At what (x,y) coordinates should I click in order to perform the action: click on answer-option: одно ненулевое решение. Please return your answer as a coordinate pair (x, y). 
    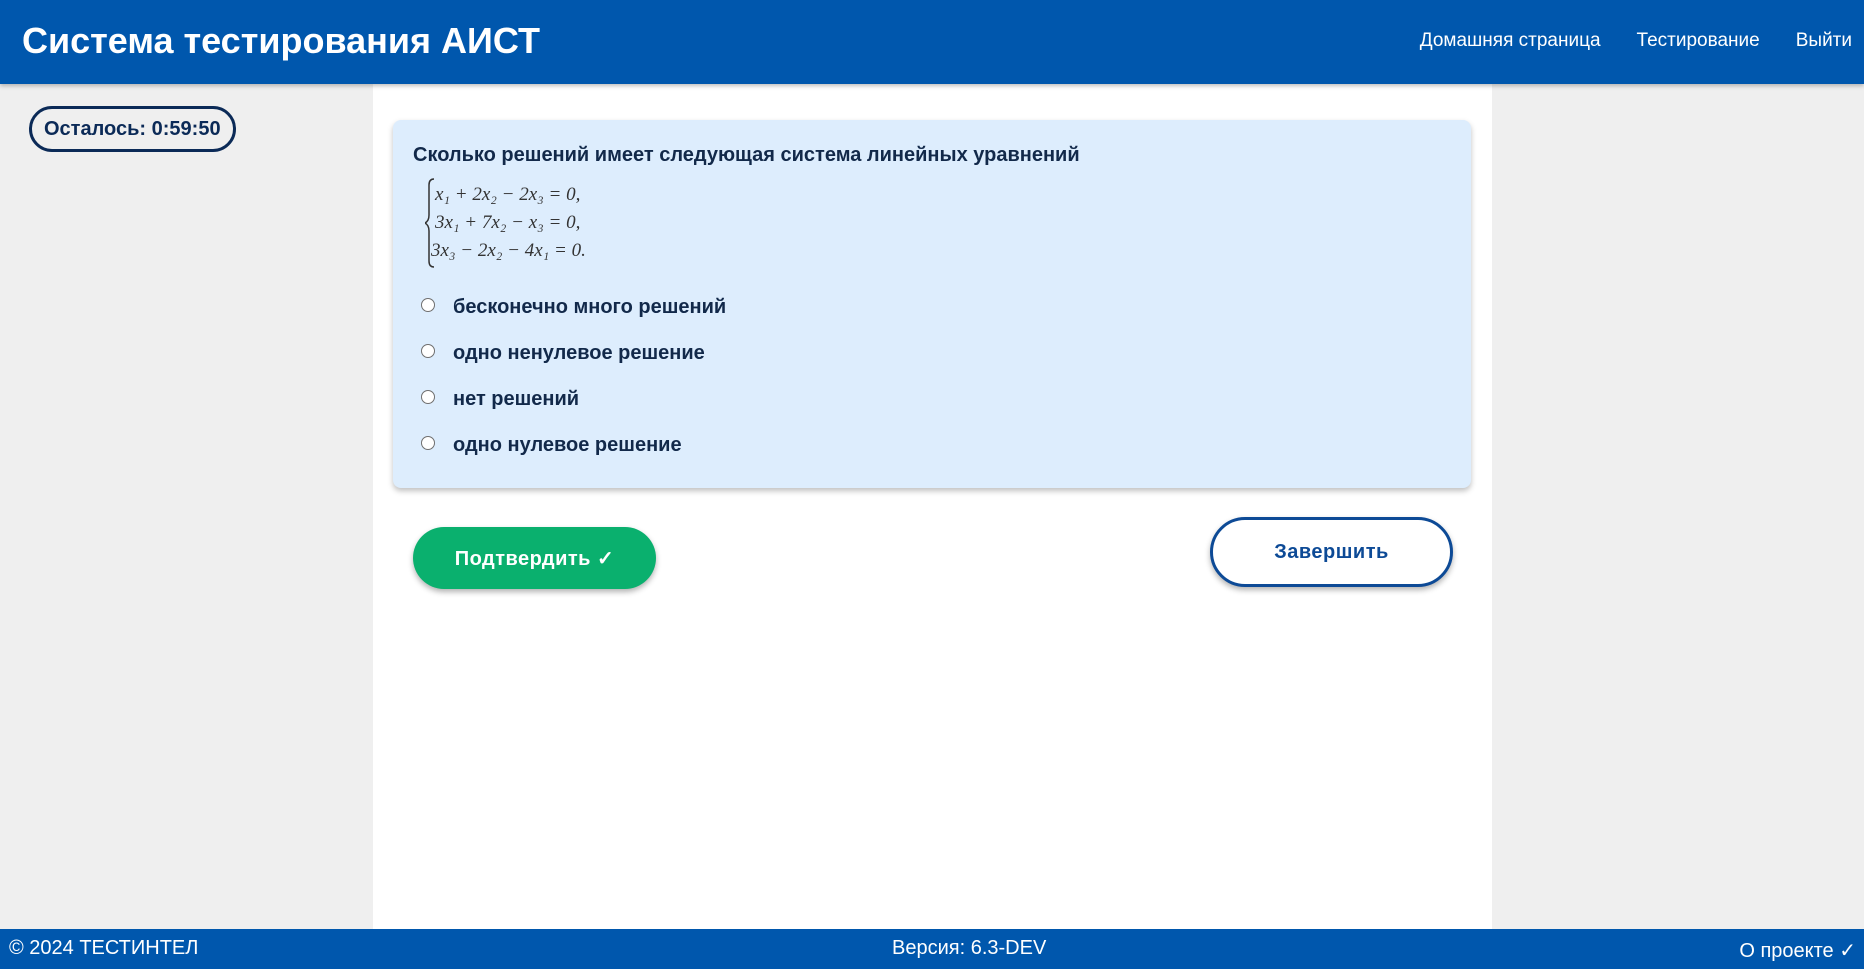
    Looking at the image, I should click on (573, 353).